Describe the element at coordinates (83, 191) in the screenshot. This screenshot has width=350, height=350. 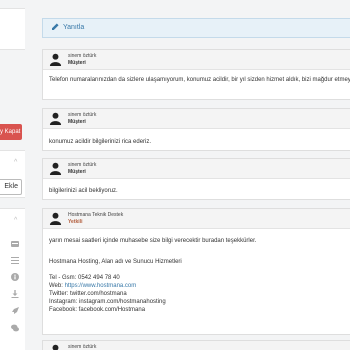
I see `message-body: bilgilerinizi acil bekliyoruz.` at that location.